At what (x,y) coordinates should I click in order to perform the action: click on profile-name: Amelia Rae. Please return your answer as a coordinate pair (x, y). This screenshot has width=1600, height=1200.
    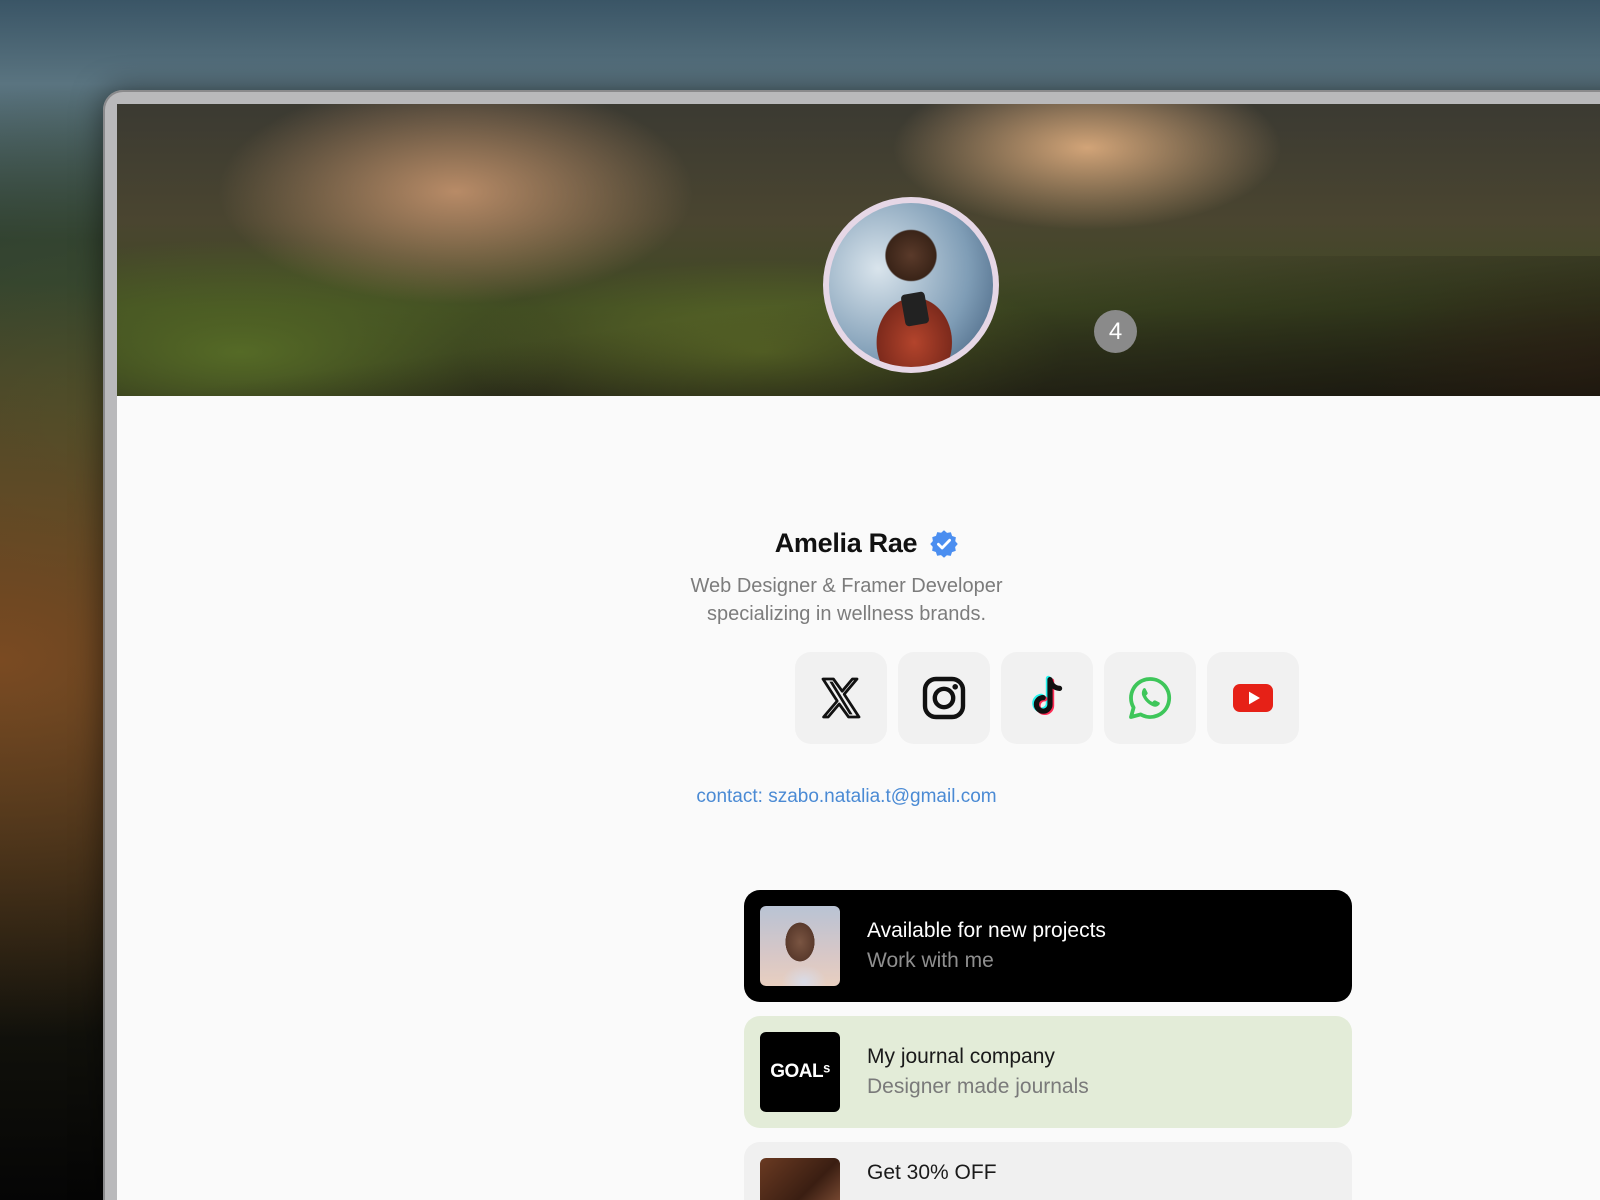
    Looking at the image, I should click on (846, 543).